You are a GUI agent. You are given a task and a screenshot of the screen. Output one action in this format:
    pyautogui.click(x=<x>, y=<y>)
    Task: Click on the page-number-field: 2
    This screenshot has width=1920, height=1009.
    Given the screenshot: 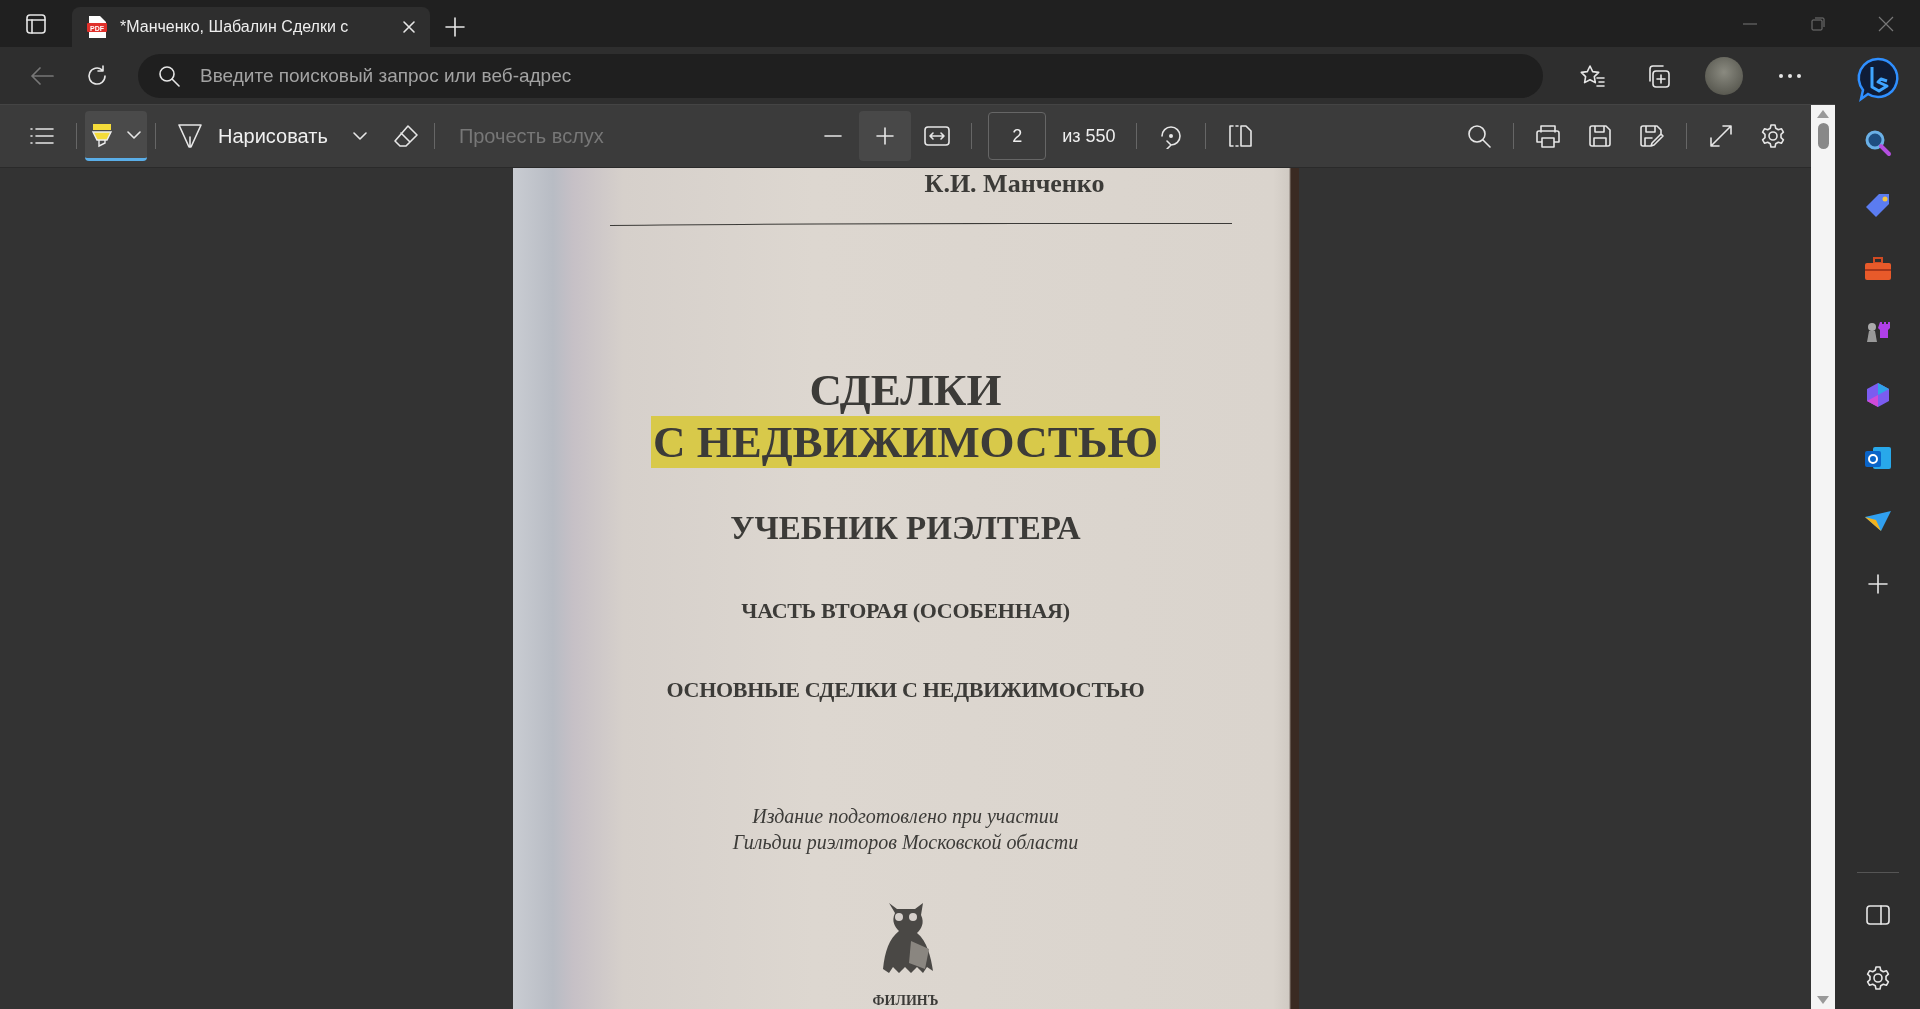 What is the action you would take?
    pyautogui.click(x=1017, y=136)
    